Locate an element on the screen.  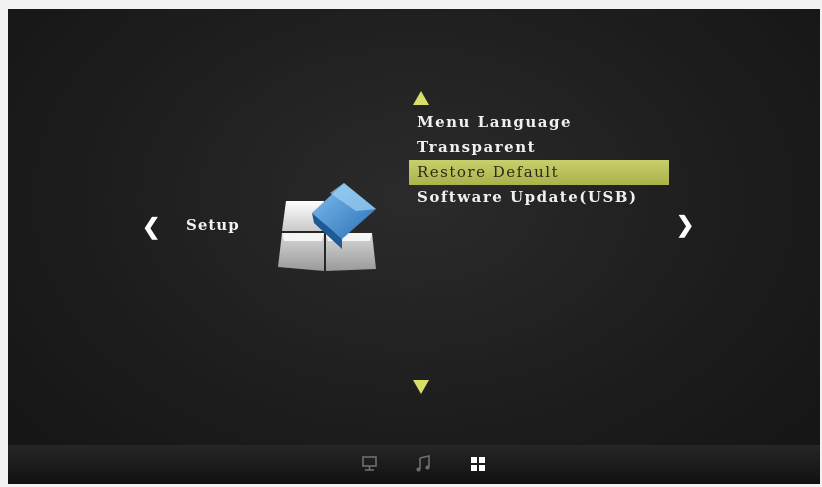
bottom-bar is located at coordinates (414, 464).